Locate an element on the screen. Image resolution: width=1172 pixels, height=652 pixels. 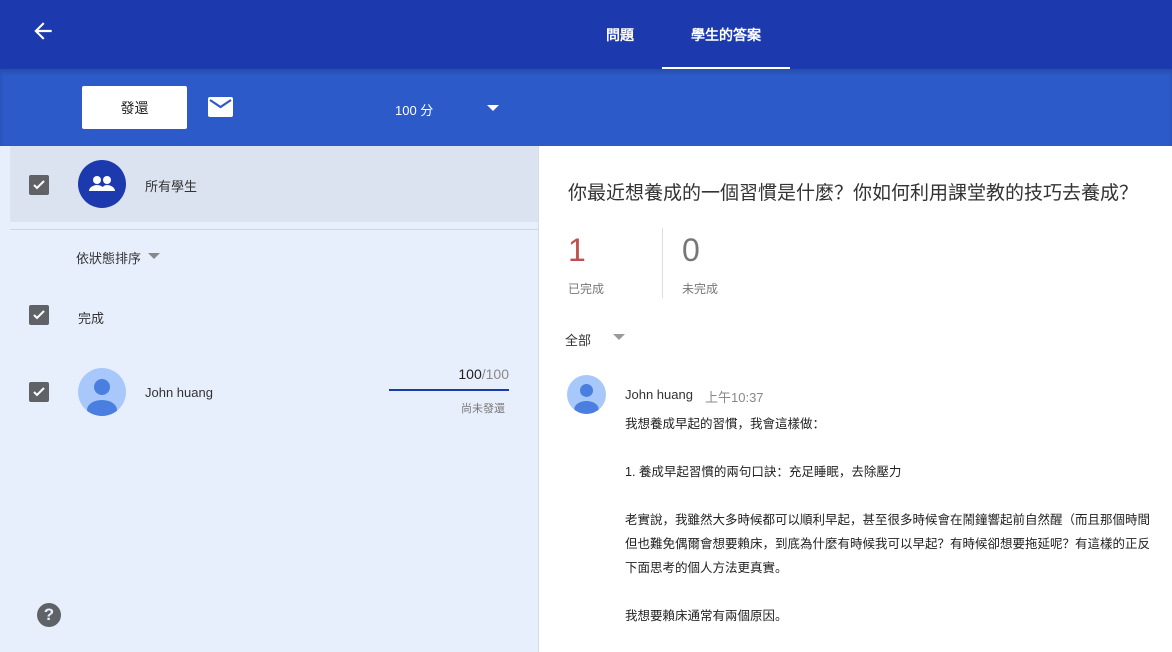
grade-value: 100 is located at coordinates (470, 374).